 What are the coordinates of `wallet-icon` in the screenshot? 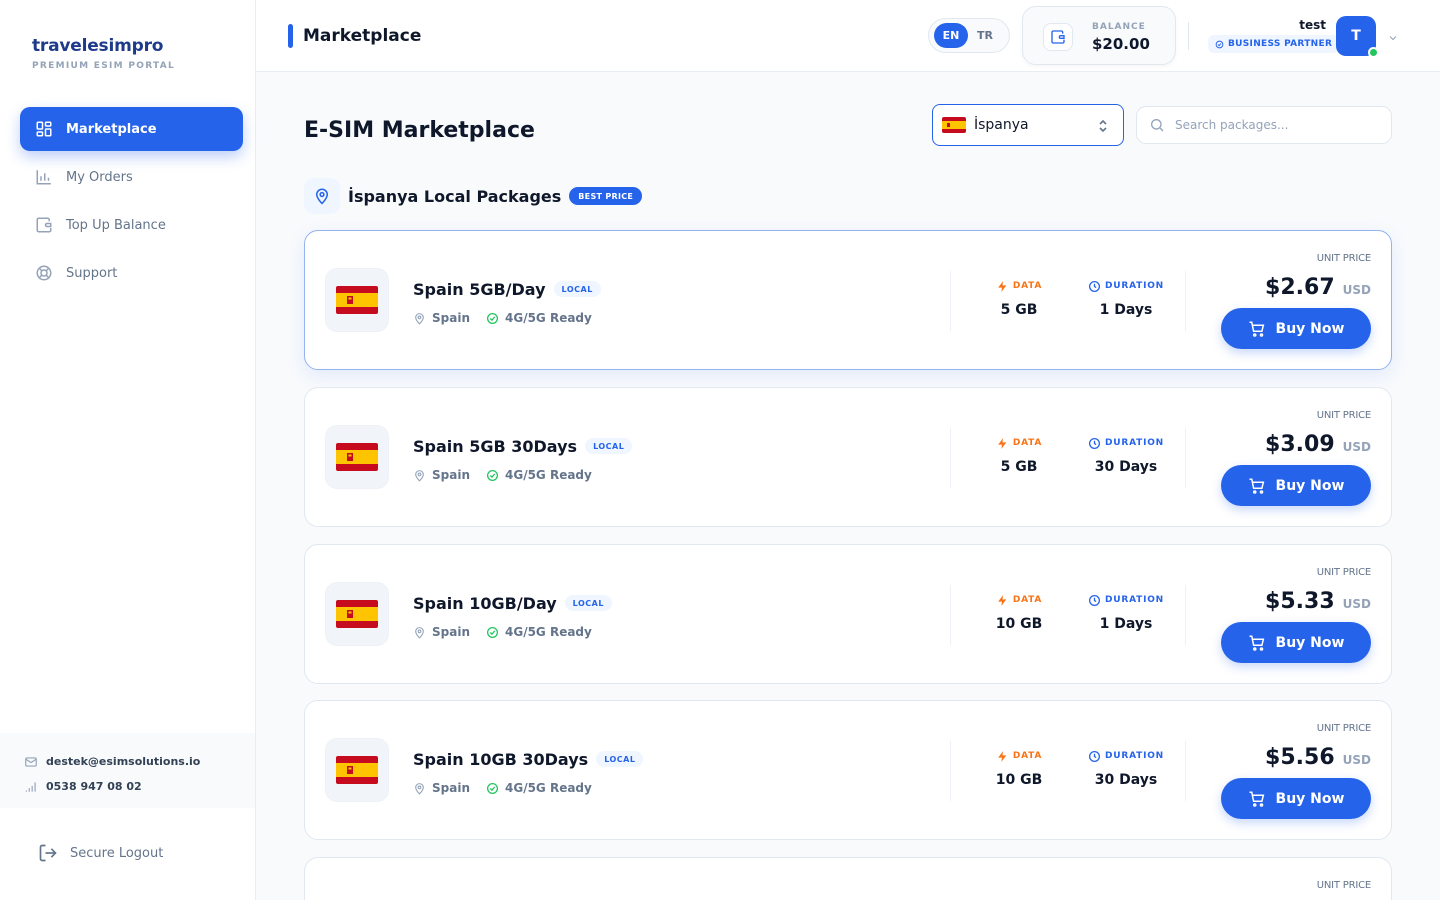 It's located at (1058, 37).